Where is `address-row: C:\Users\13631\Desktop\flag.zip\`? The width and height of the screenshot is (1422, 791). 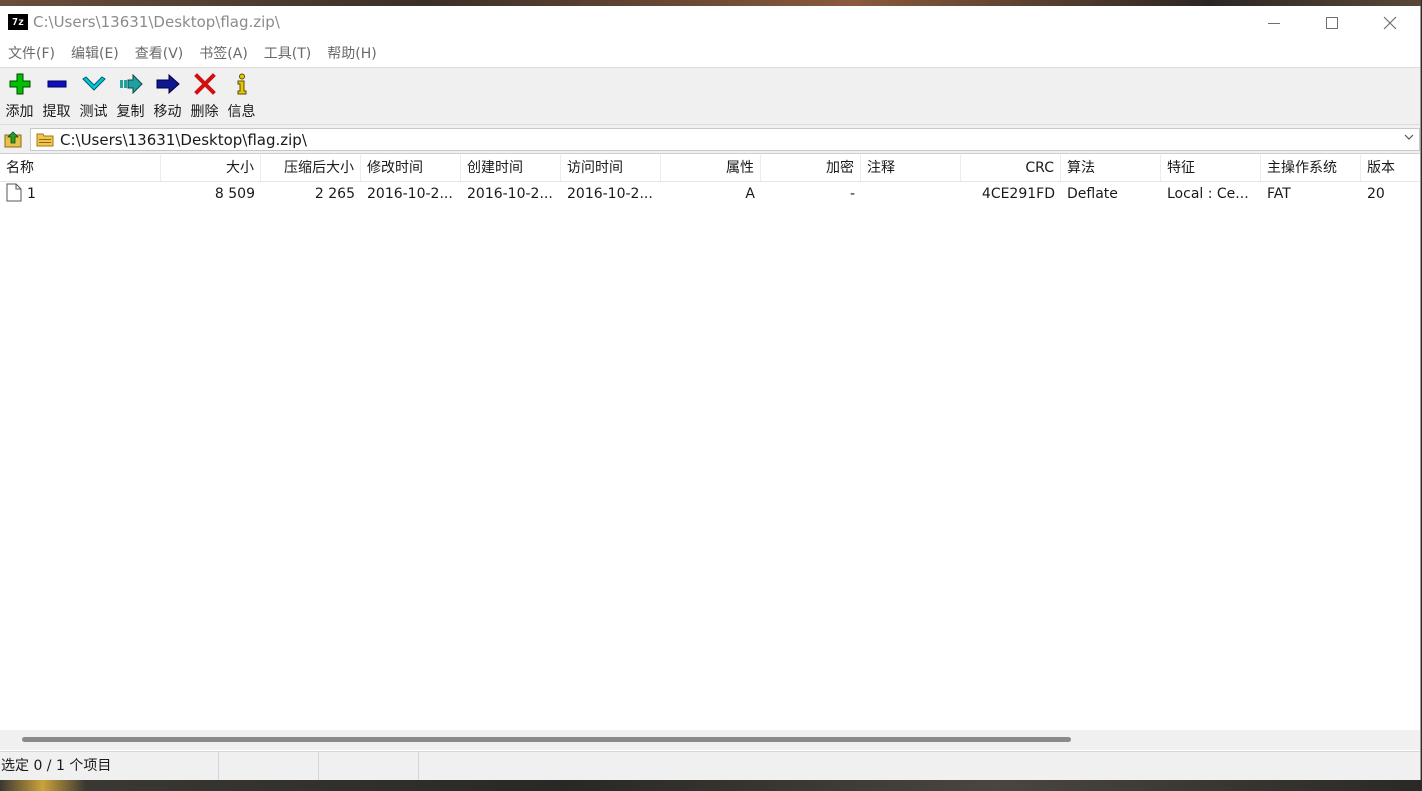 address-row: C:\Users\13631\Desktop\flag.zip\ is located at coordinates (710, 139).